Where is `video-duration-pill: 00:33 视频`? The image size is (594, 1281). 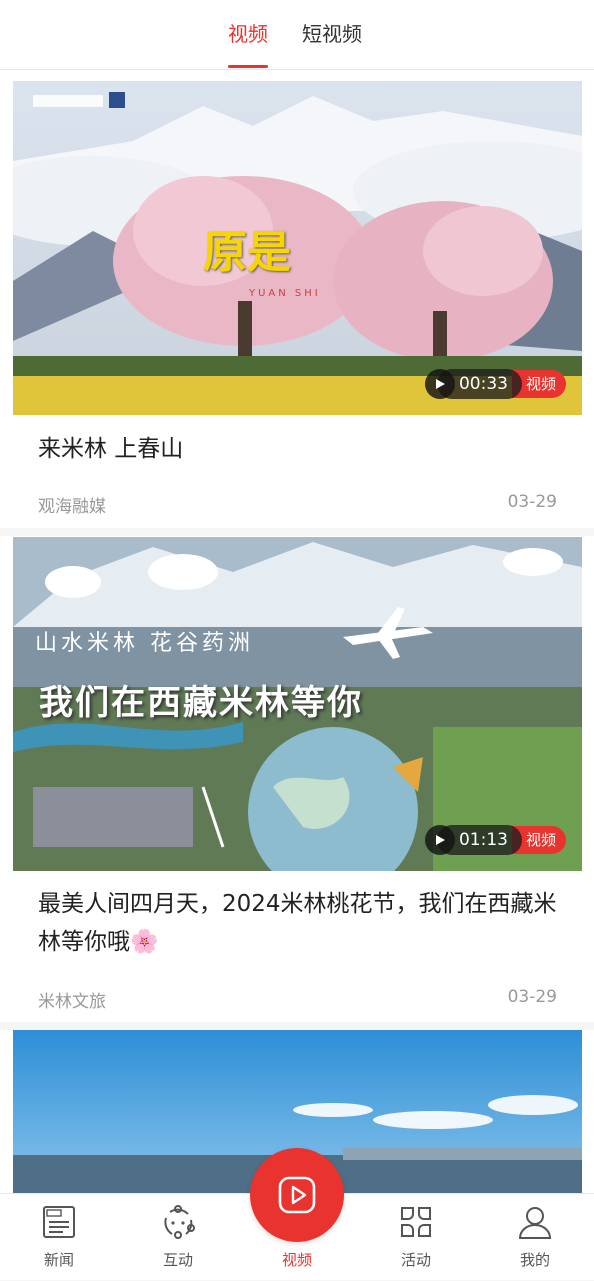
video-duration-pill: 00:33 视频 is located at coordinates (495, 384).